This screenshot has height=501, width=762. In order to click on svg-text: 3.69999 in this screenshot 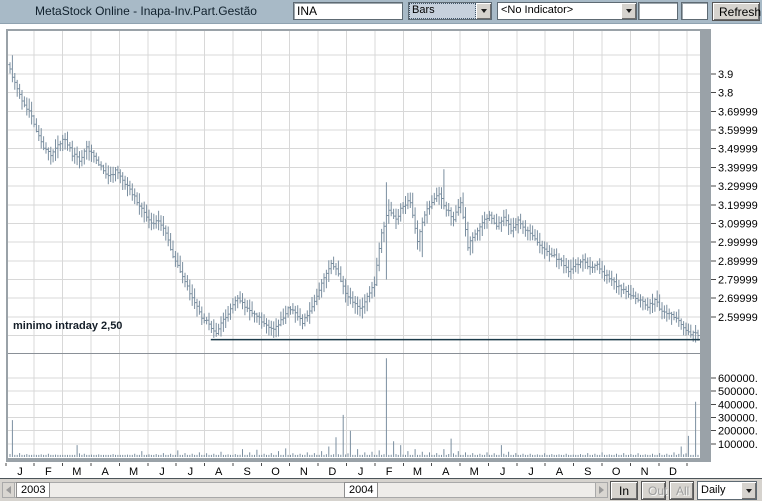, I will do `click(738, 112)`.